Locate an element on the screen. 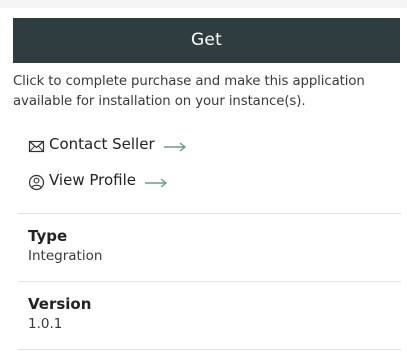 The width and height of the screenshot is (407, 355). view-profile-link: View Profile is located at coordinates (98, 180).